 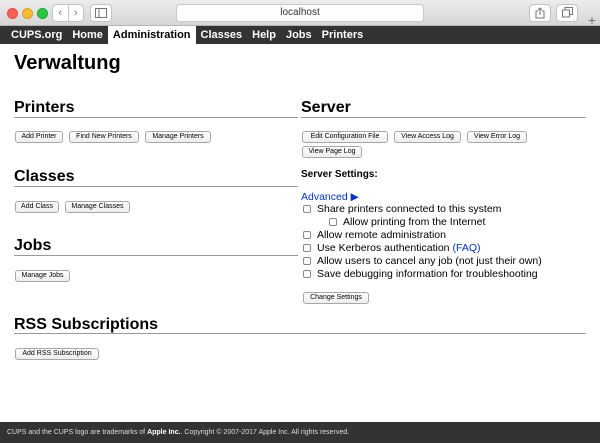 I want to click on chevron-right-icon: ›, so click(x=75, y=13).